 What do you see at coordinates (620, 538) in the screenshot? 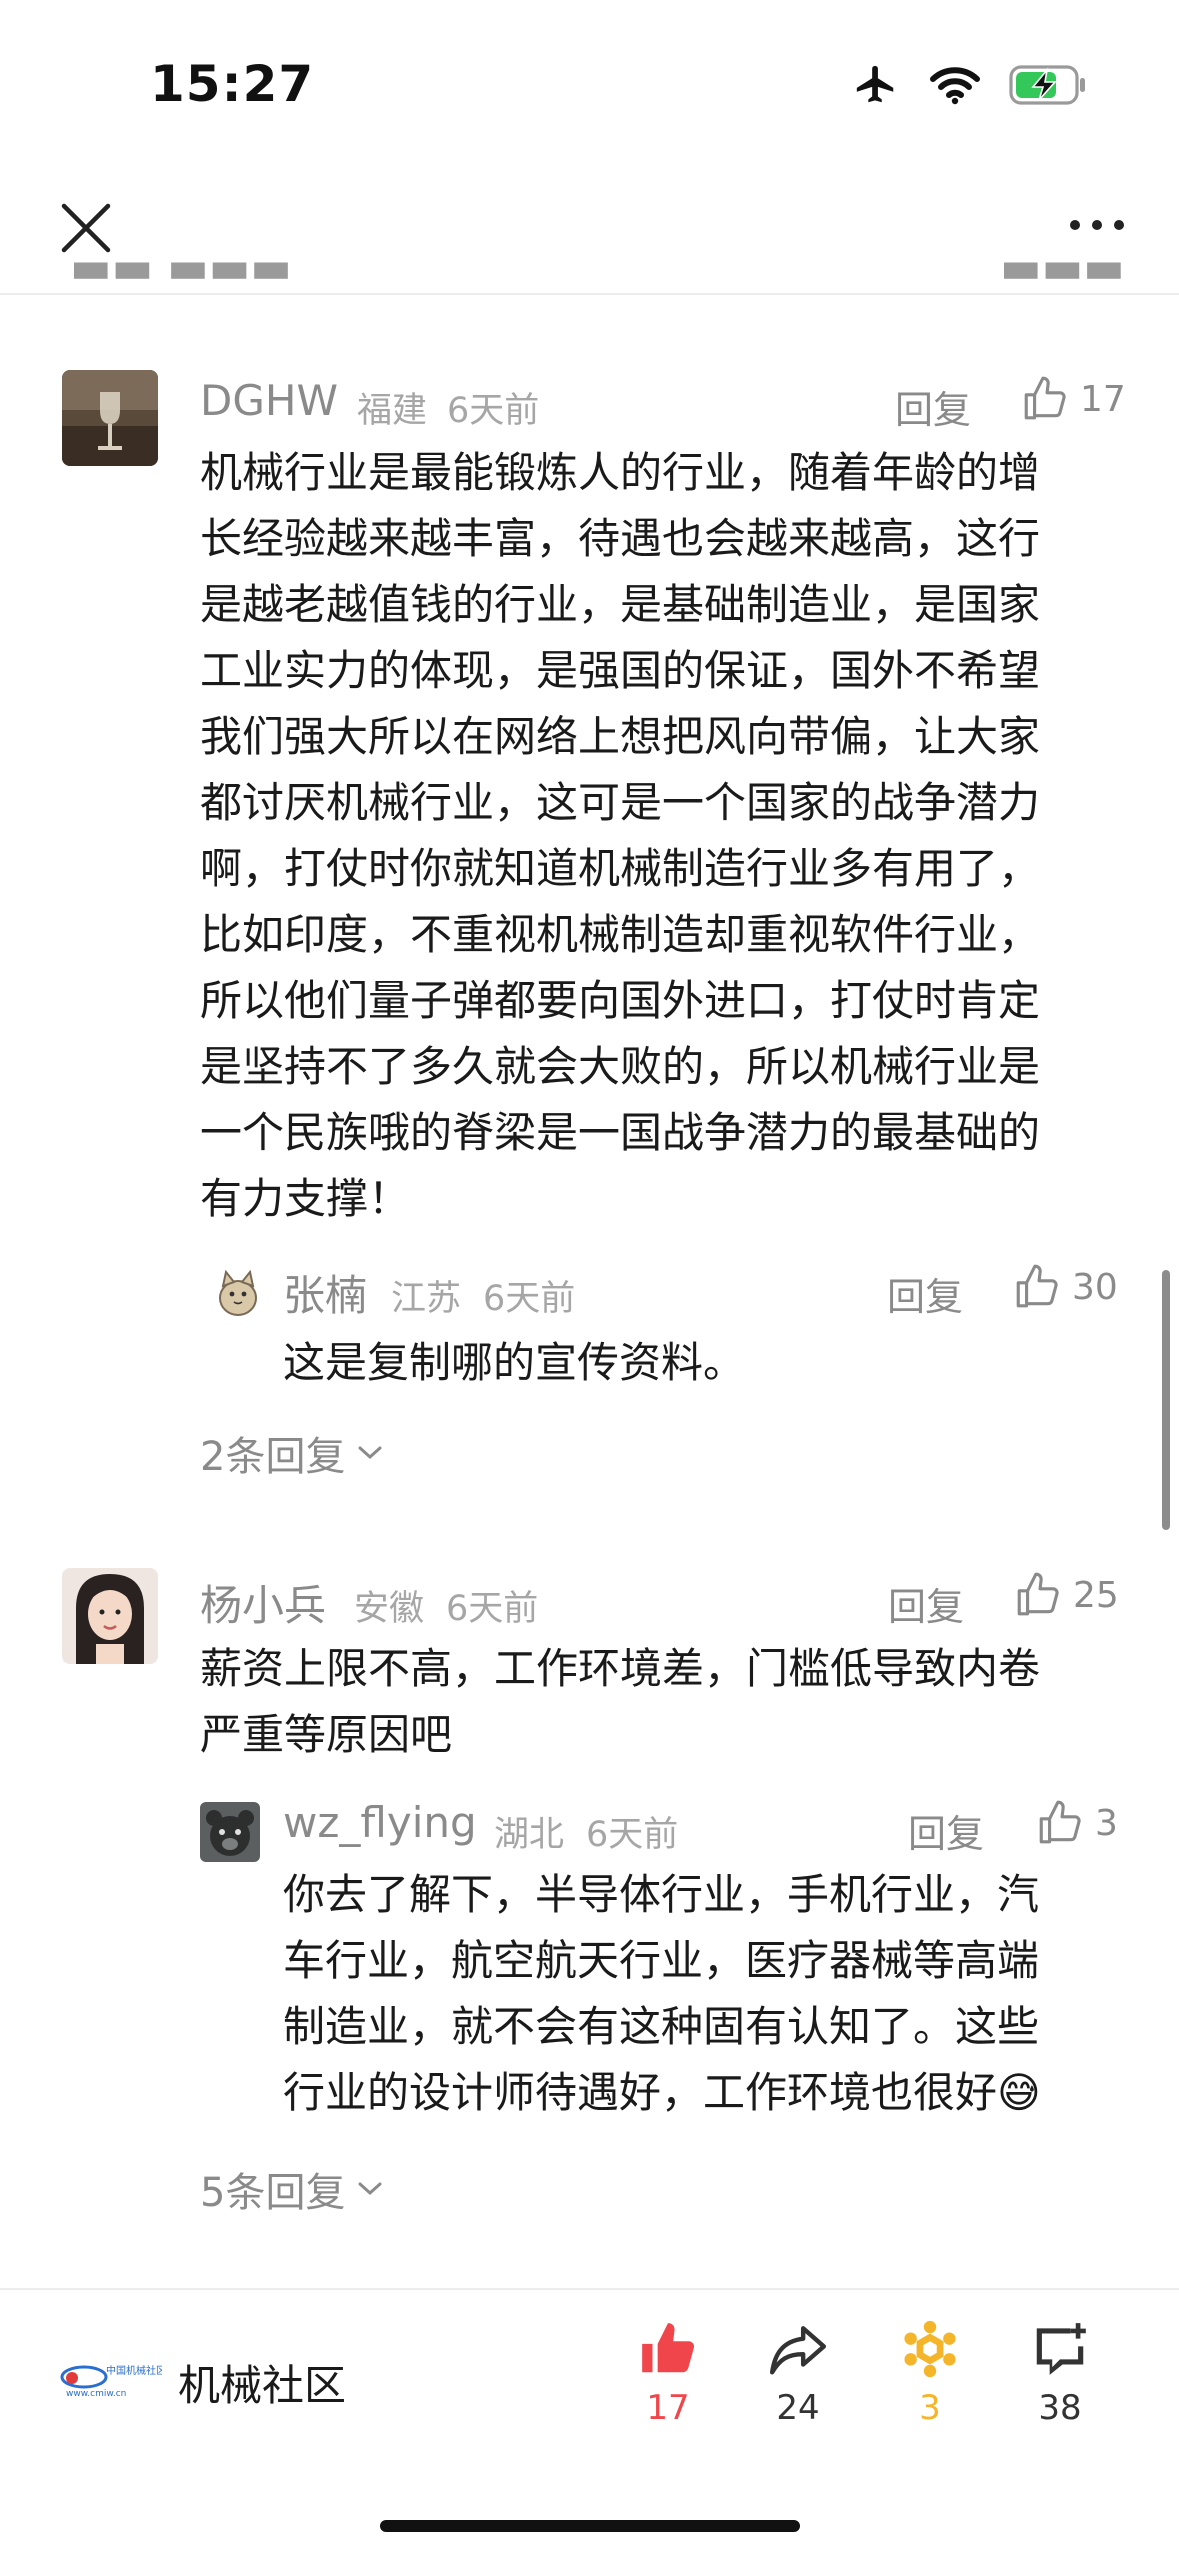
I see `comment-text-line: 长经验越来越丰富，待遇也会越来越高，这行` at bounding box center [620, 538].